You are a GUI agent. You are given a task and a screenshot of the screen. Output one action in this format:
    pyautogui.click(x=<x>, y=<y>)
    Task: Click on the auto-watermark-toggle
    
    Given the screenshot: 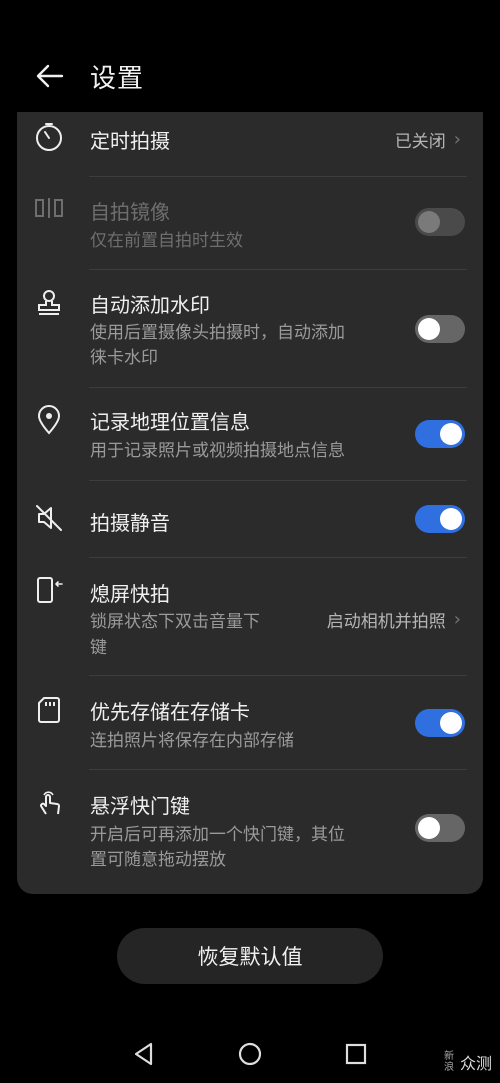 What is the action you would take?
    pyautogui.click(x=440, y=329)
    